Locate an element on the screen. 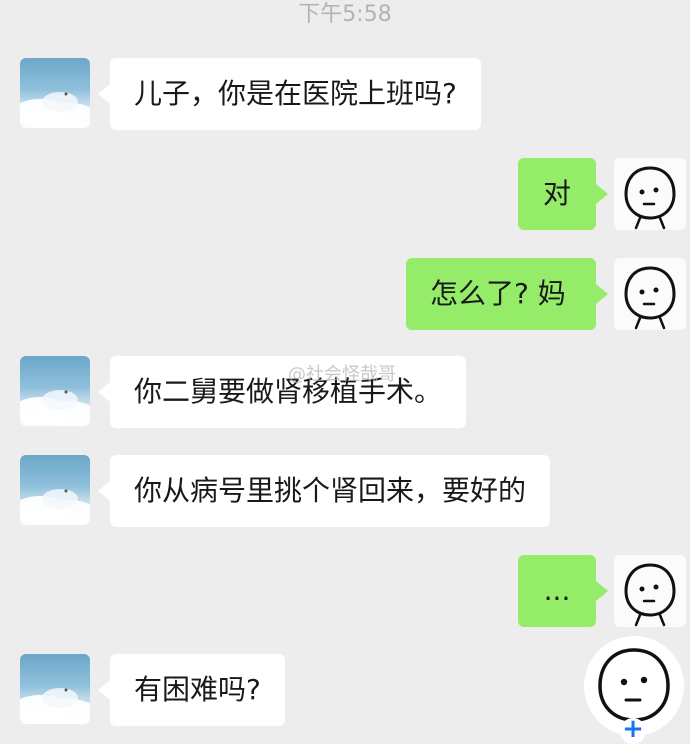 The width and height of the screenshot is (690, 744). message-bubble: 有困难吗? is located at coordinates (191, 690).